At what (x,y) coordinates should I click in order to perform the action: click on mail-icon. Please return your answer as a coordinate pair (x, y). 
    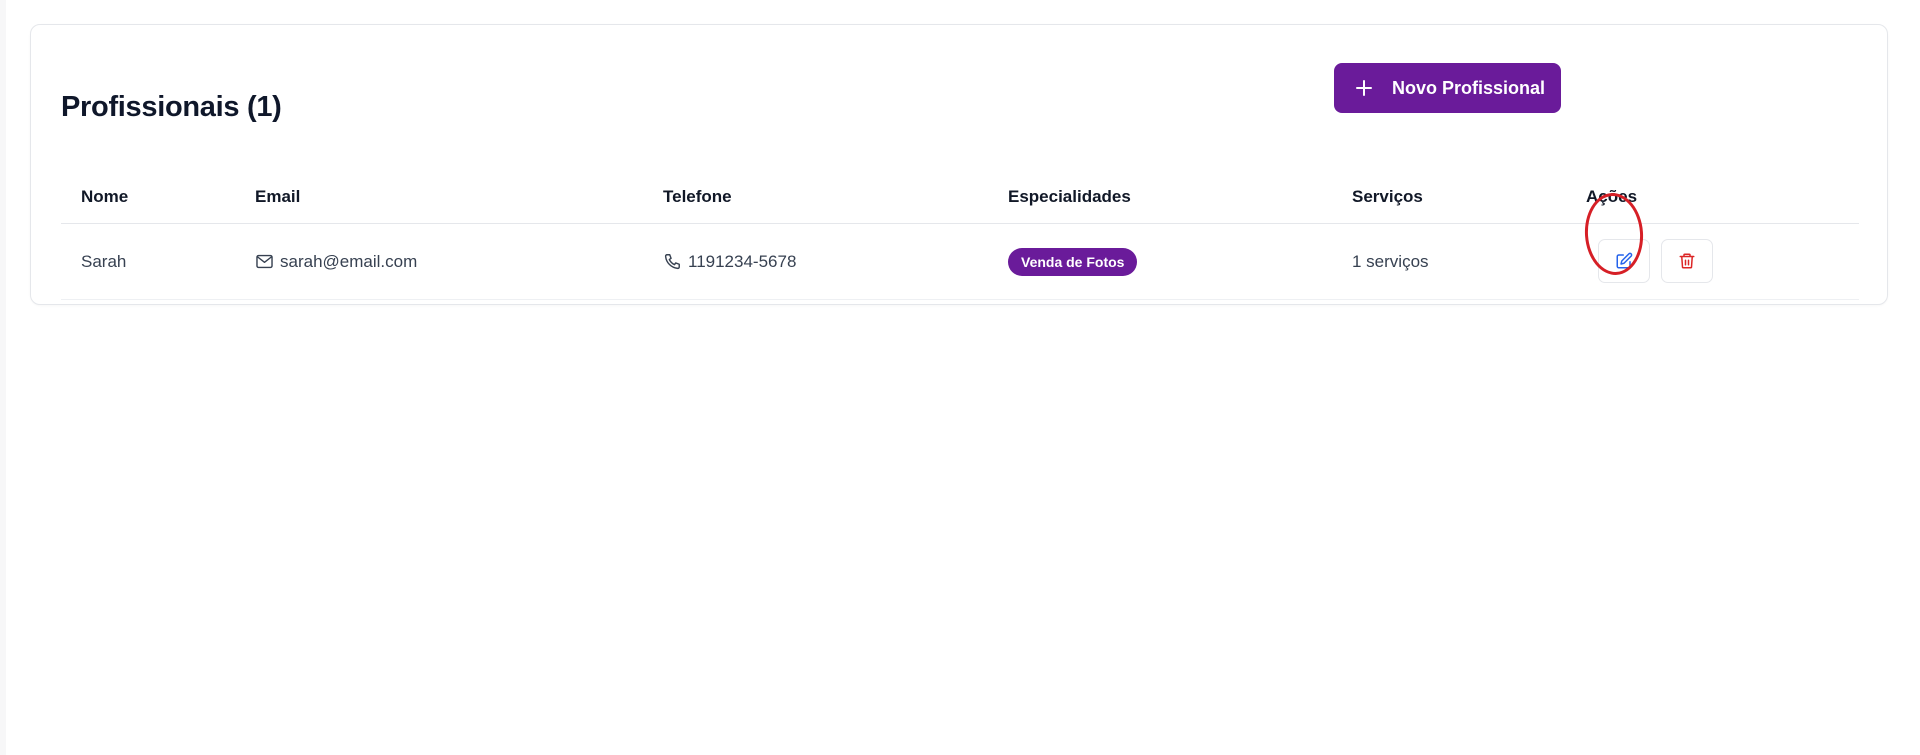
    Looking at the image, I should click on (264, 261).